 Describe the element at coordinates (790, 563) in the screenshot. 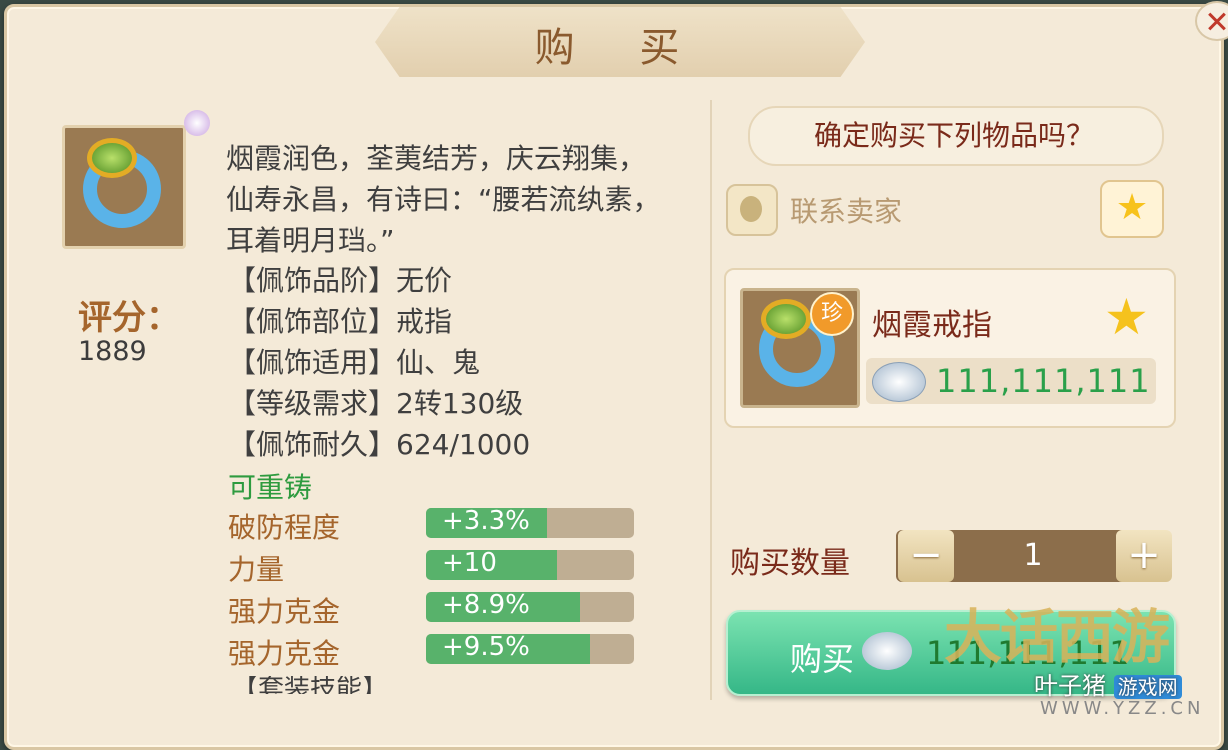

I see `quantity-label: 购买数量` at that location.